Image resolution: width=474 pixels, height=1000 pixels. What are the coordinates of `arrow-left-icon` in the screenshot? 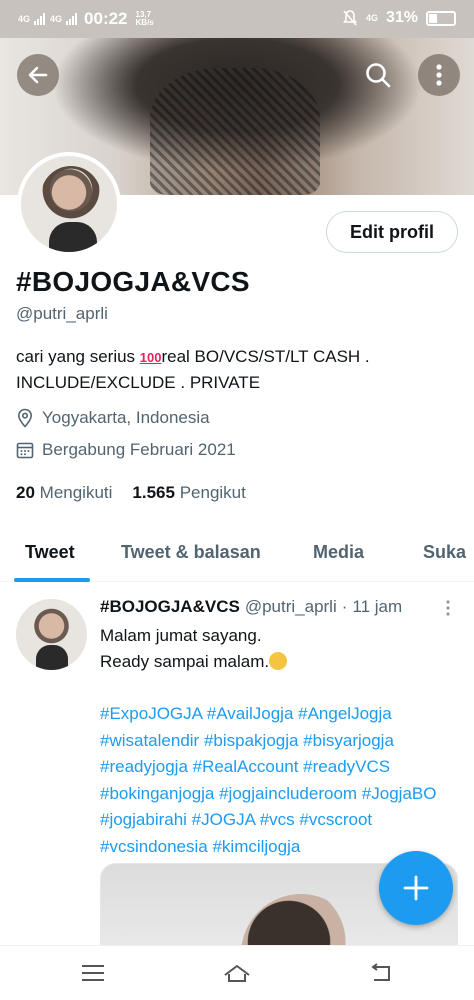 It's located at (38, 75).